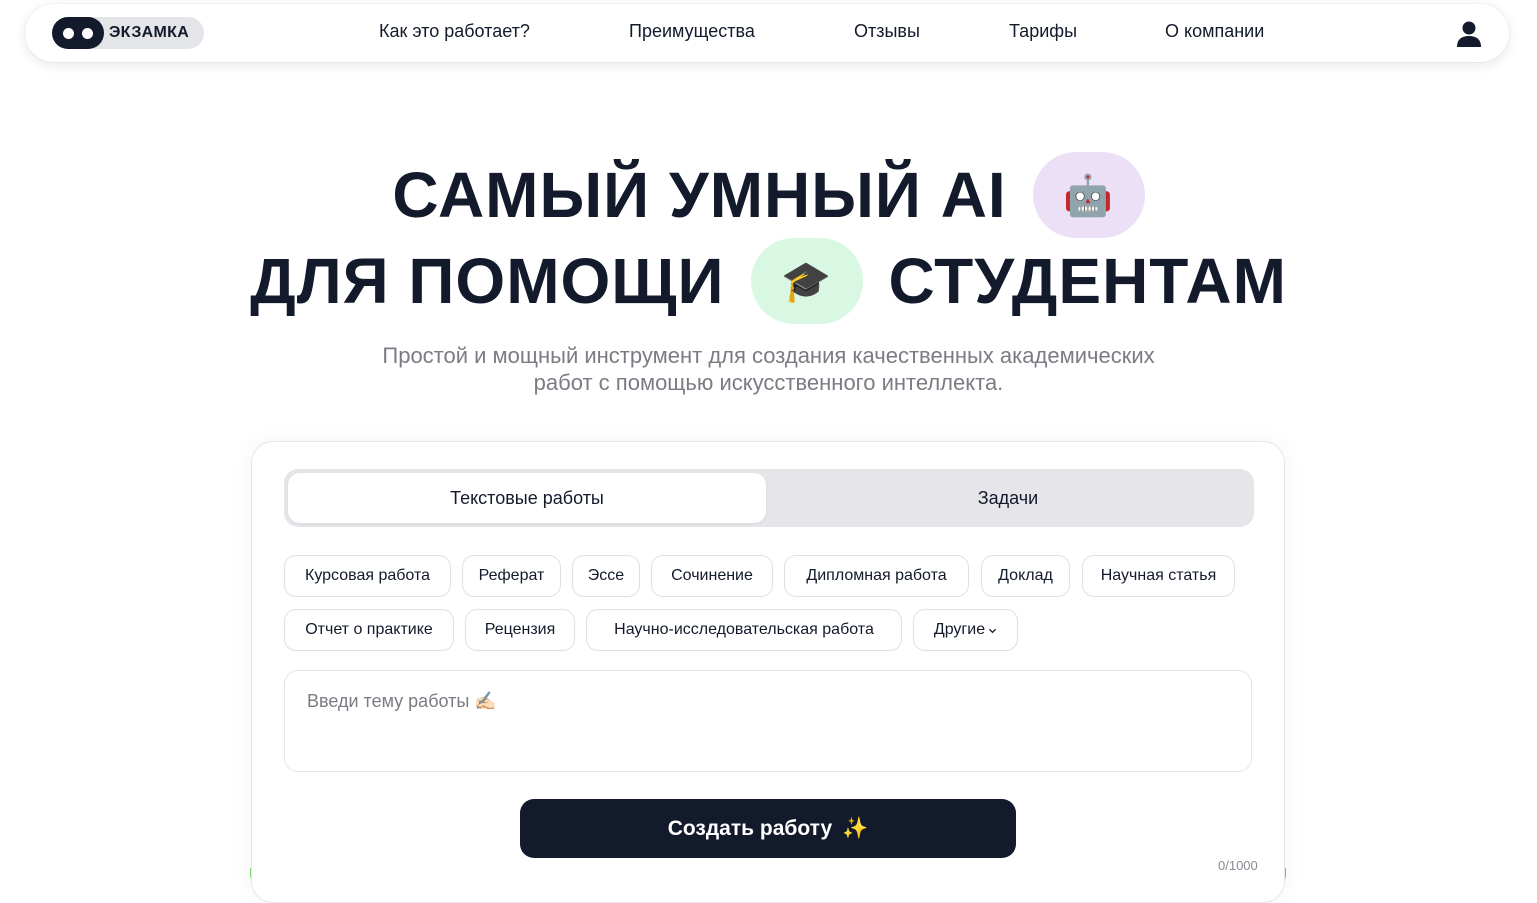 The height and width of the screenshot is (903, 1537). What do you see at coordinates (1238, 865) in the screenshot?
I see `char-counter: 0/1000` at bounding box center [1238, 865].